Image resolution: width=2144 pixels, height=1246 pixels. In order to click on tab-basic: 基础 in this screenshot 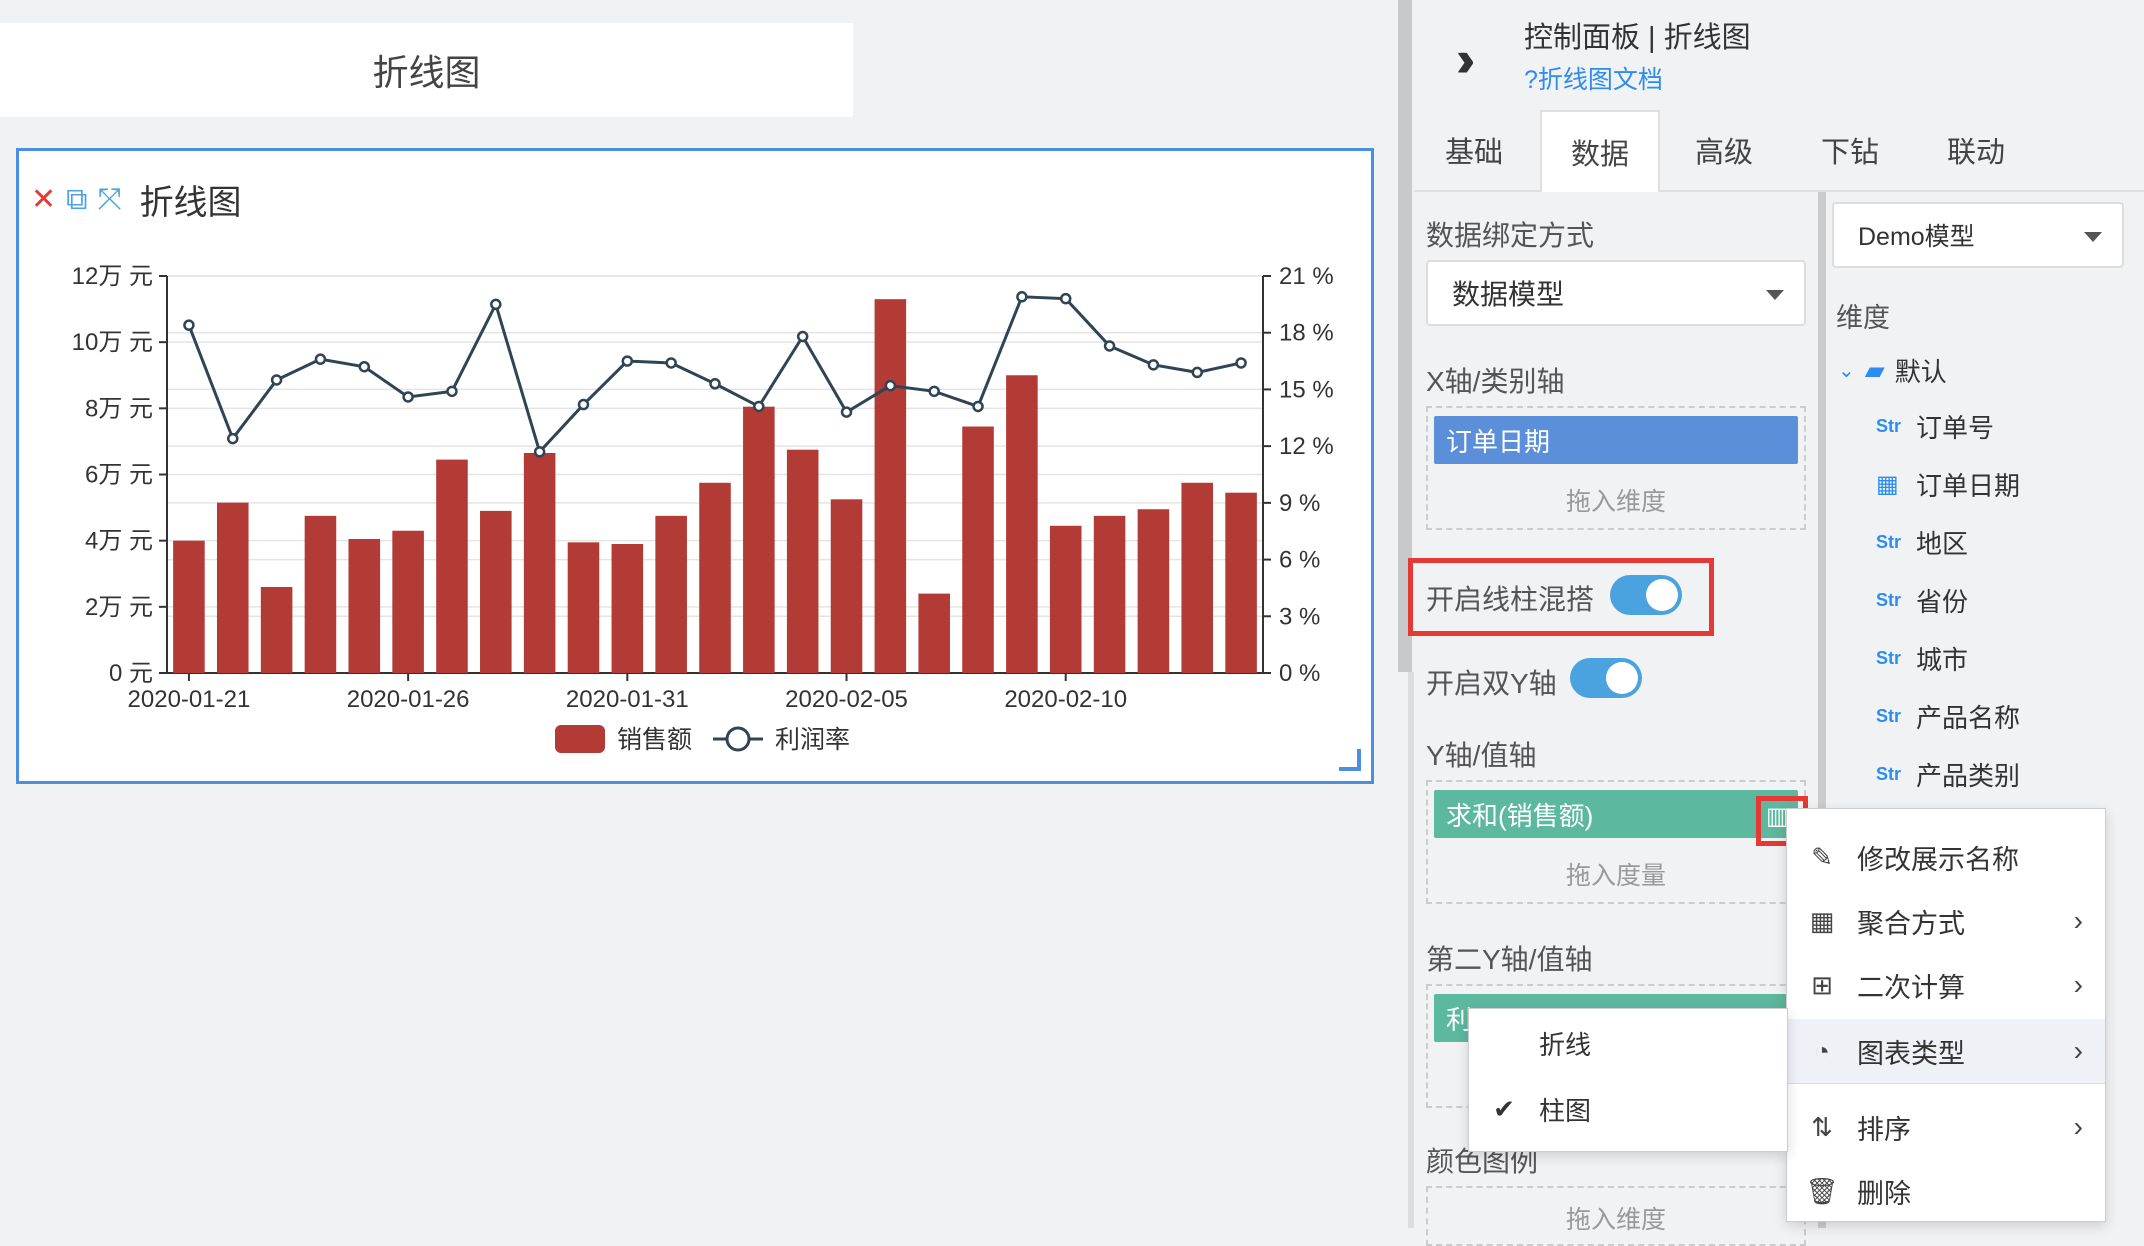, I will do `click(1474, 150)`.